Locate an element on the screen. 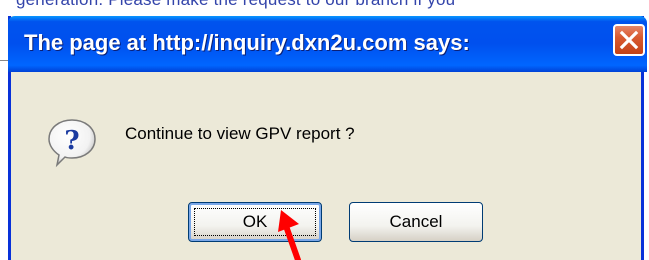 This screenshot has height=260, width=649. close-icon is located at coordinates (629, 40).